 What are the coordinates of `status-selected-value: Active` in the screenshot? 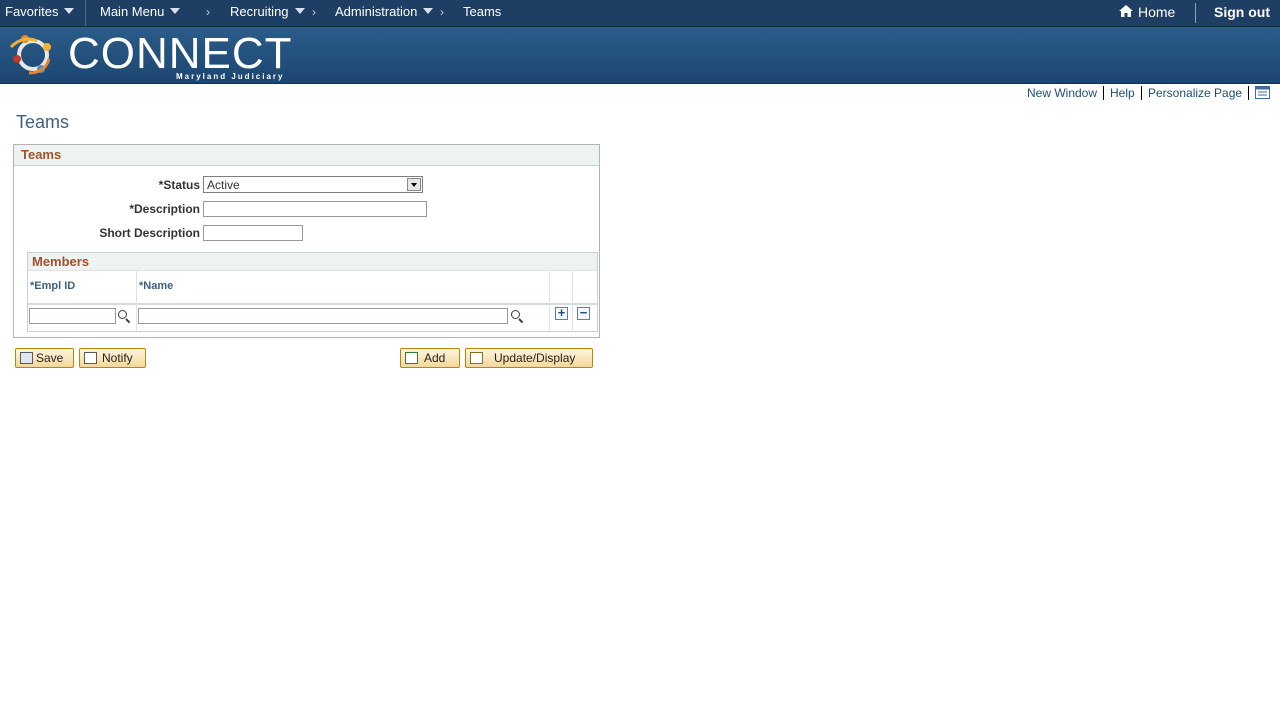 It's located at (223, 185).